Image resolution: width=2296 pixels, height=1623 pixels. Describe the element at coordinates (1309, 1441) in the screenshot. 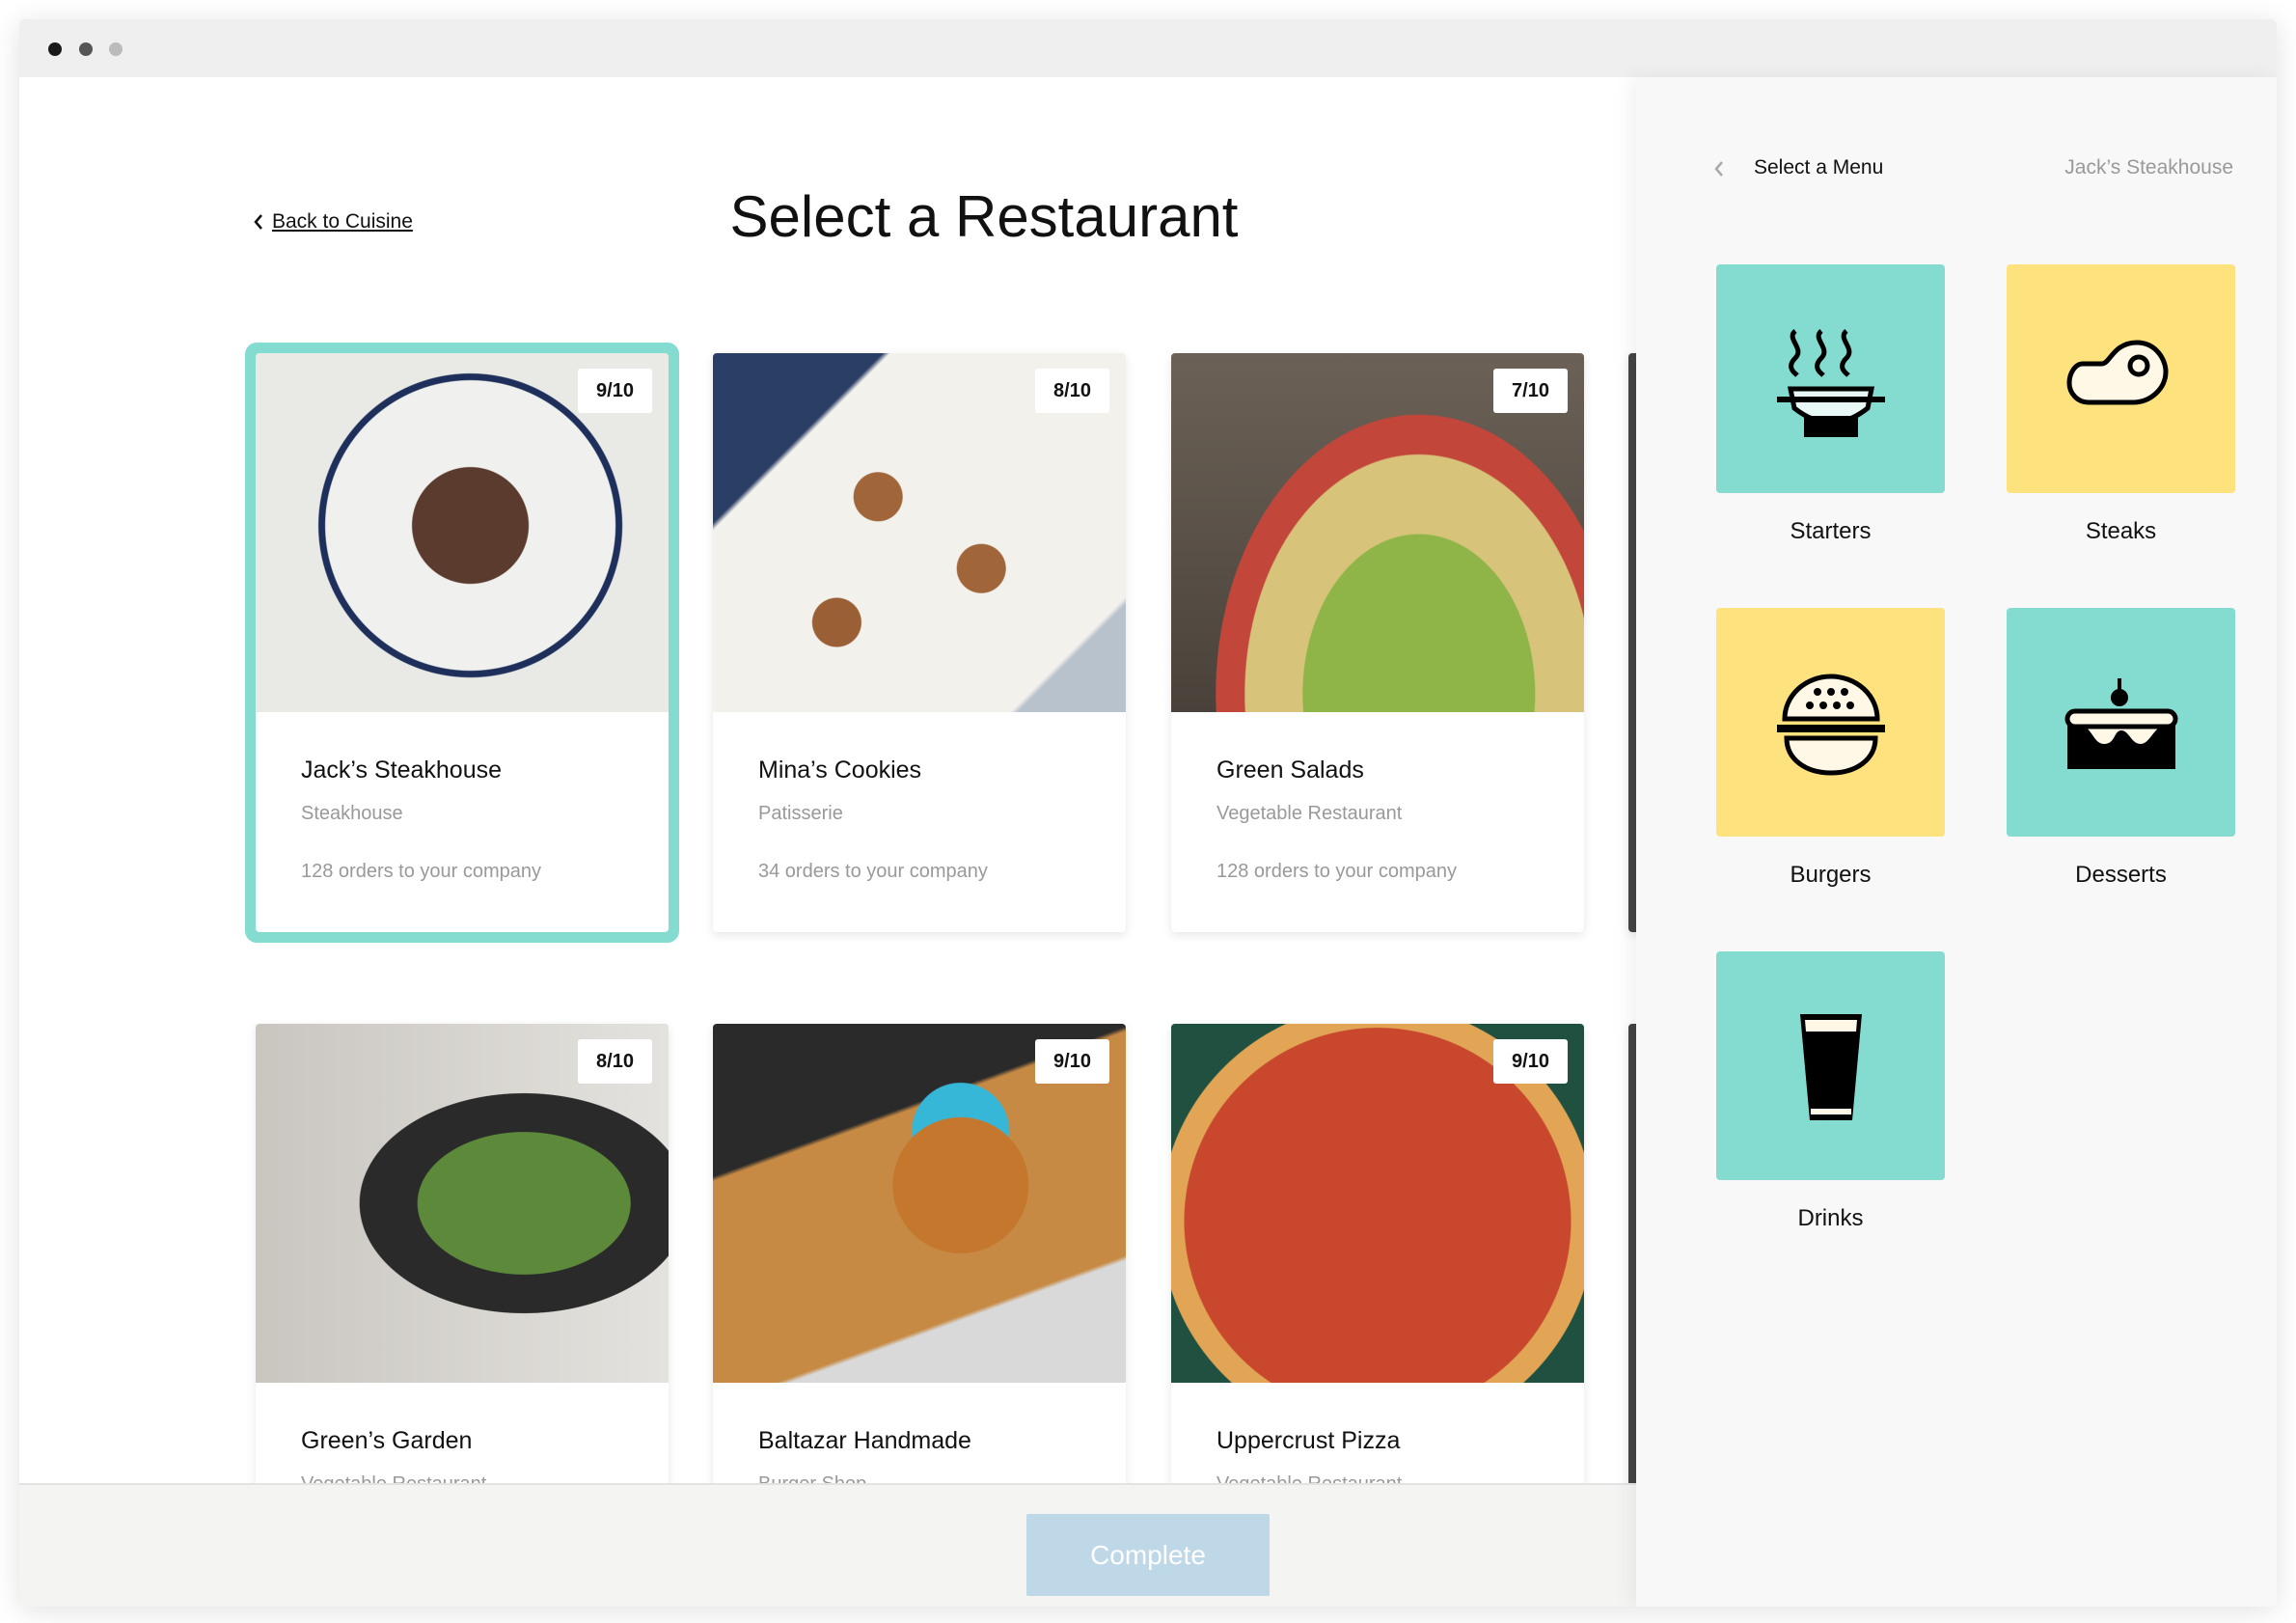

I see `restaurant-name: Uppercrust Pizza` at that location.